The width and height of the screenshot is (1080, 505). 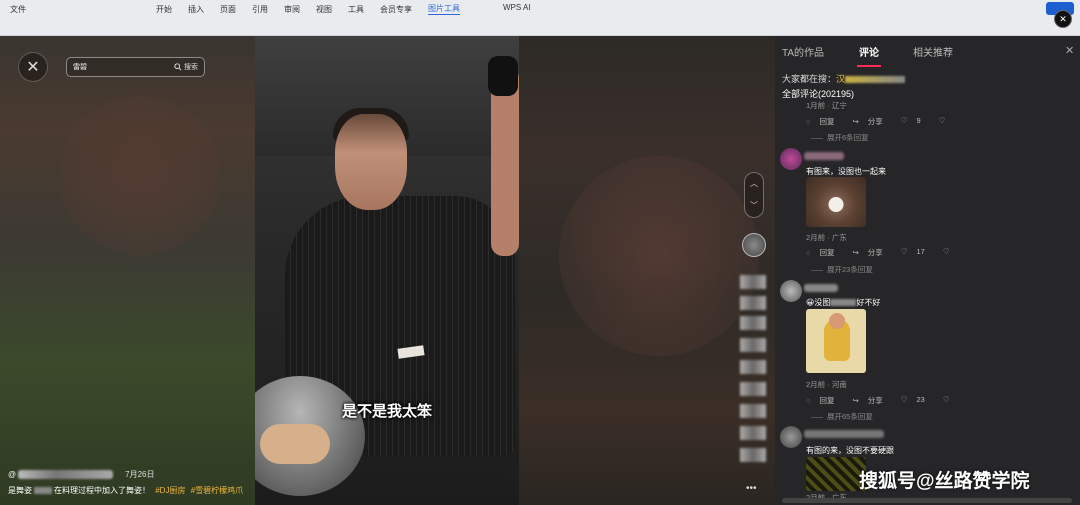 I want to click on comment-meta-text: 2月前 · 广东, so click(x=826, y=237).